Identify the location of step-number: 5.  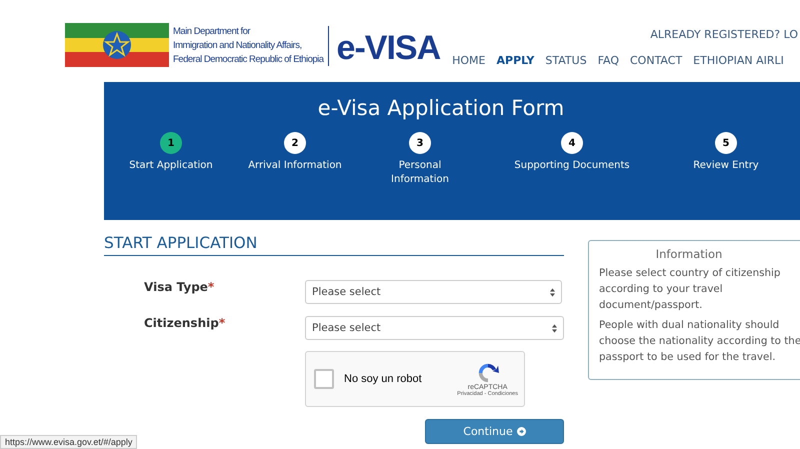
(726, 143).